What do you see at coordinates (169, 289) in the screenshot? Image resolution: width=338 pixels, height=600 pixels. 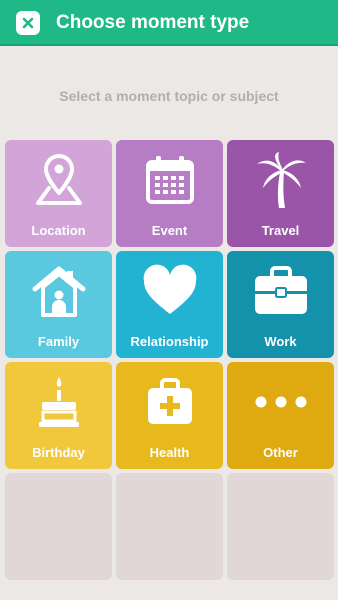 I see `heart-icon` at bounding box center [169, 289].